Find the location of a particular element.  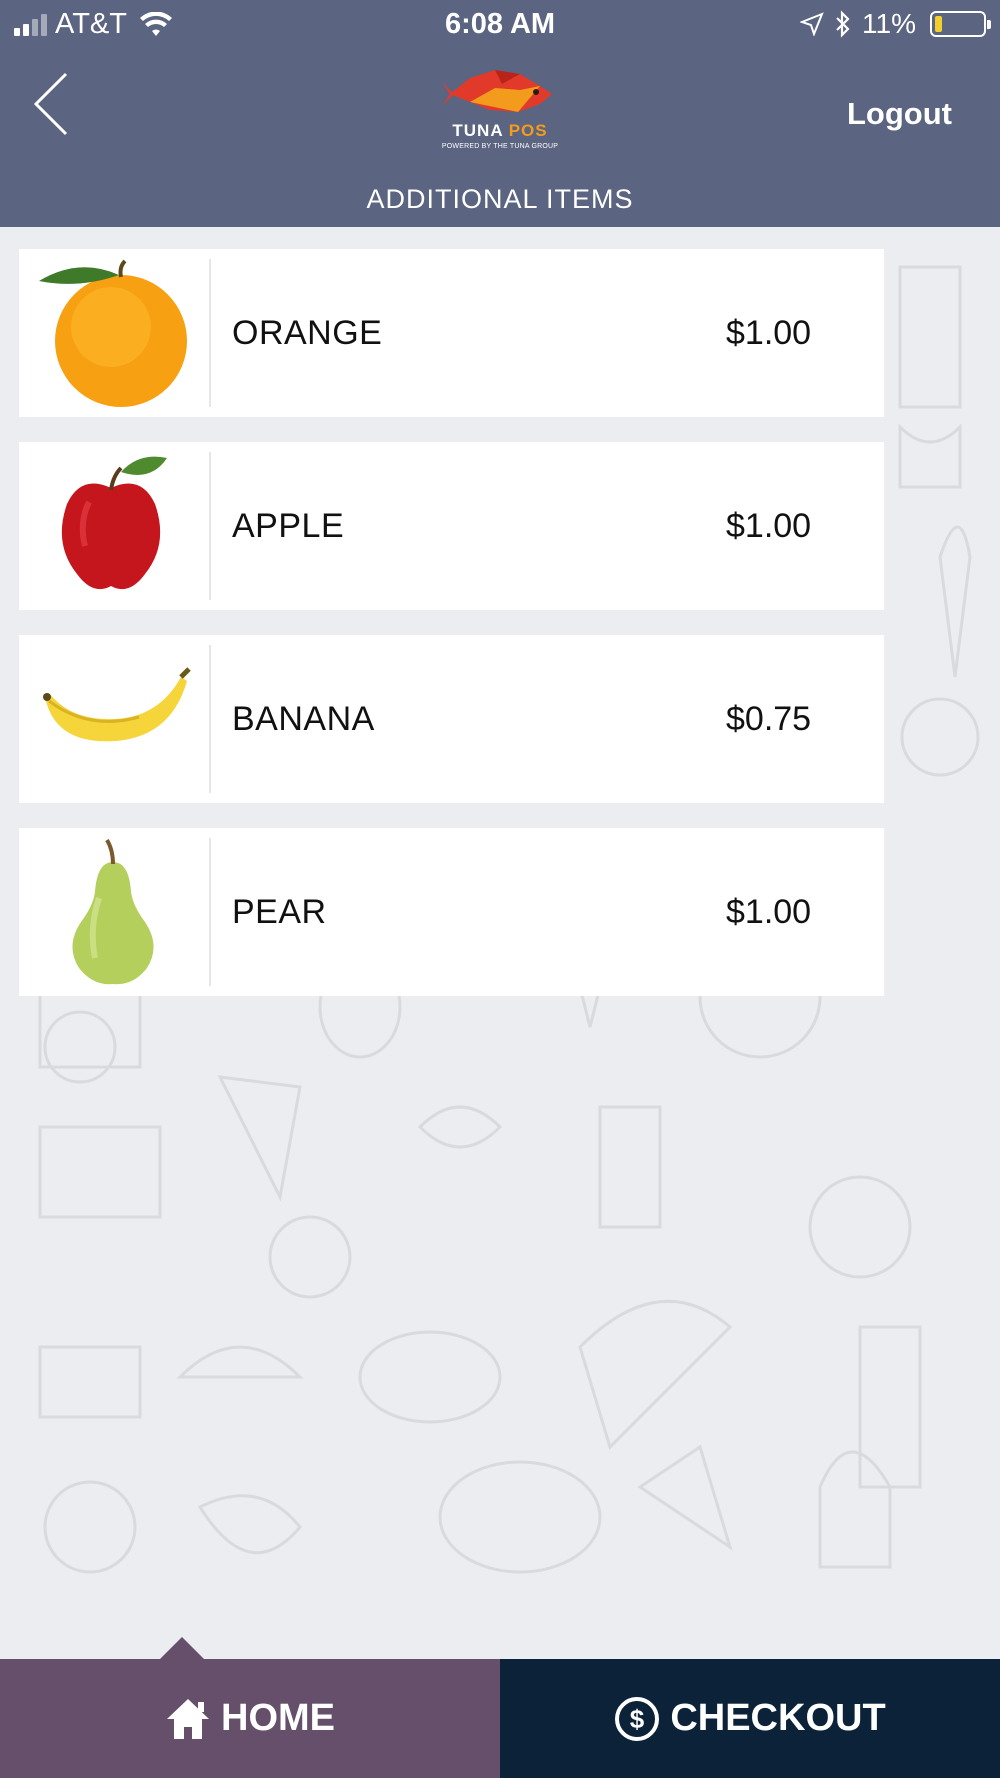

list-item-pear: PEAR $1.00 is located at coordinates (451, 912).